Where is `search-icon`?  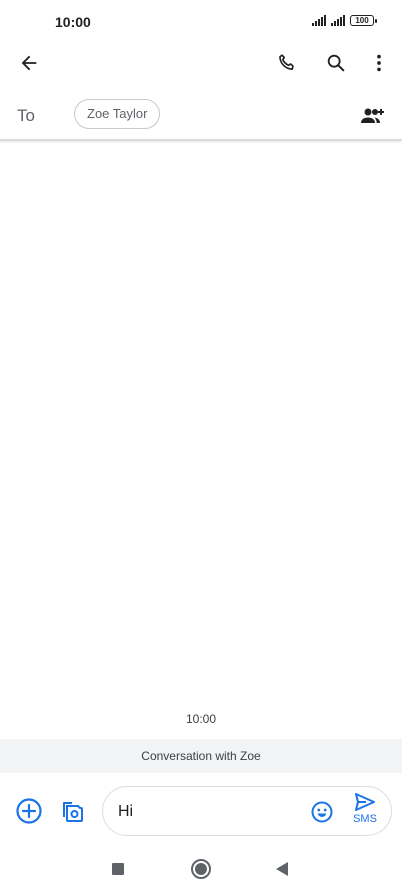
search-icon is located at coordinates (336, 63).